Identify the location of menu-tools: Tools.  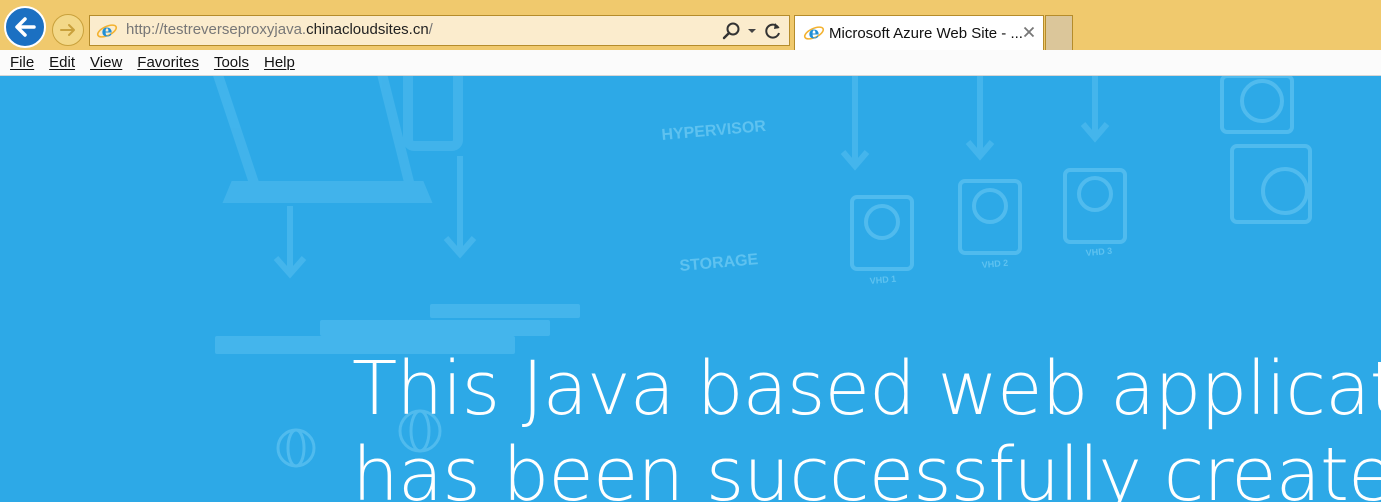
(231, 62).